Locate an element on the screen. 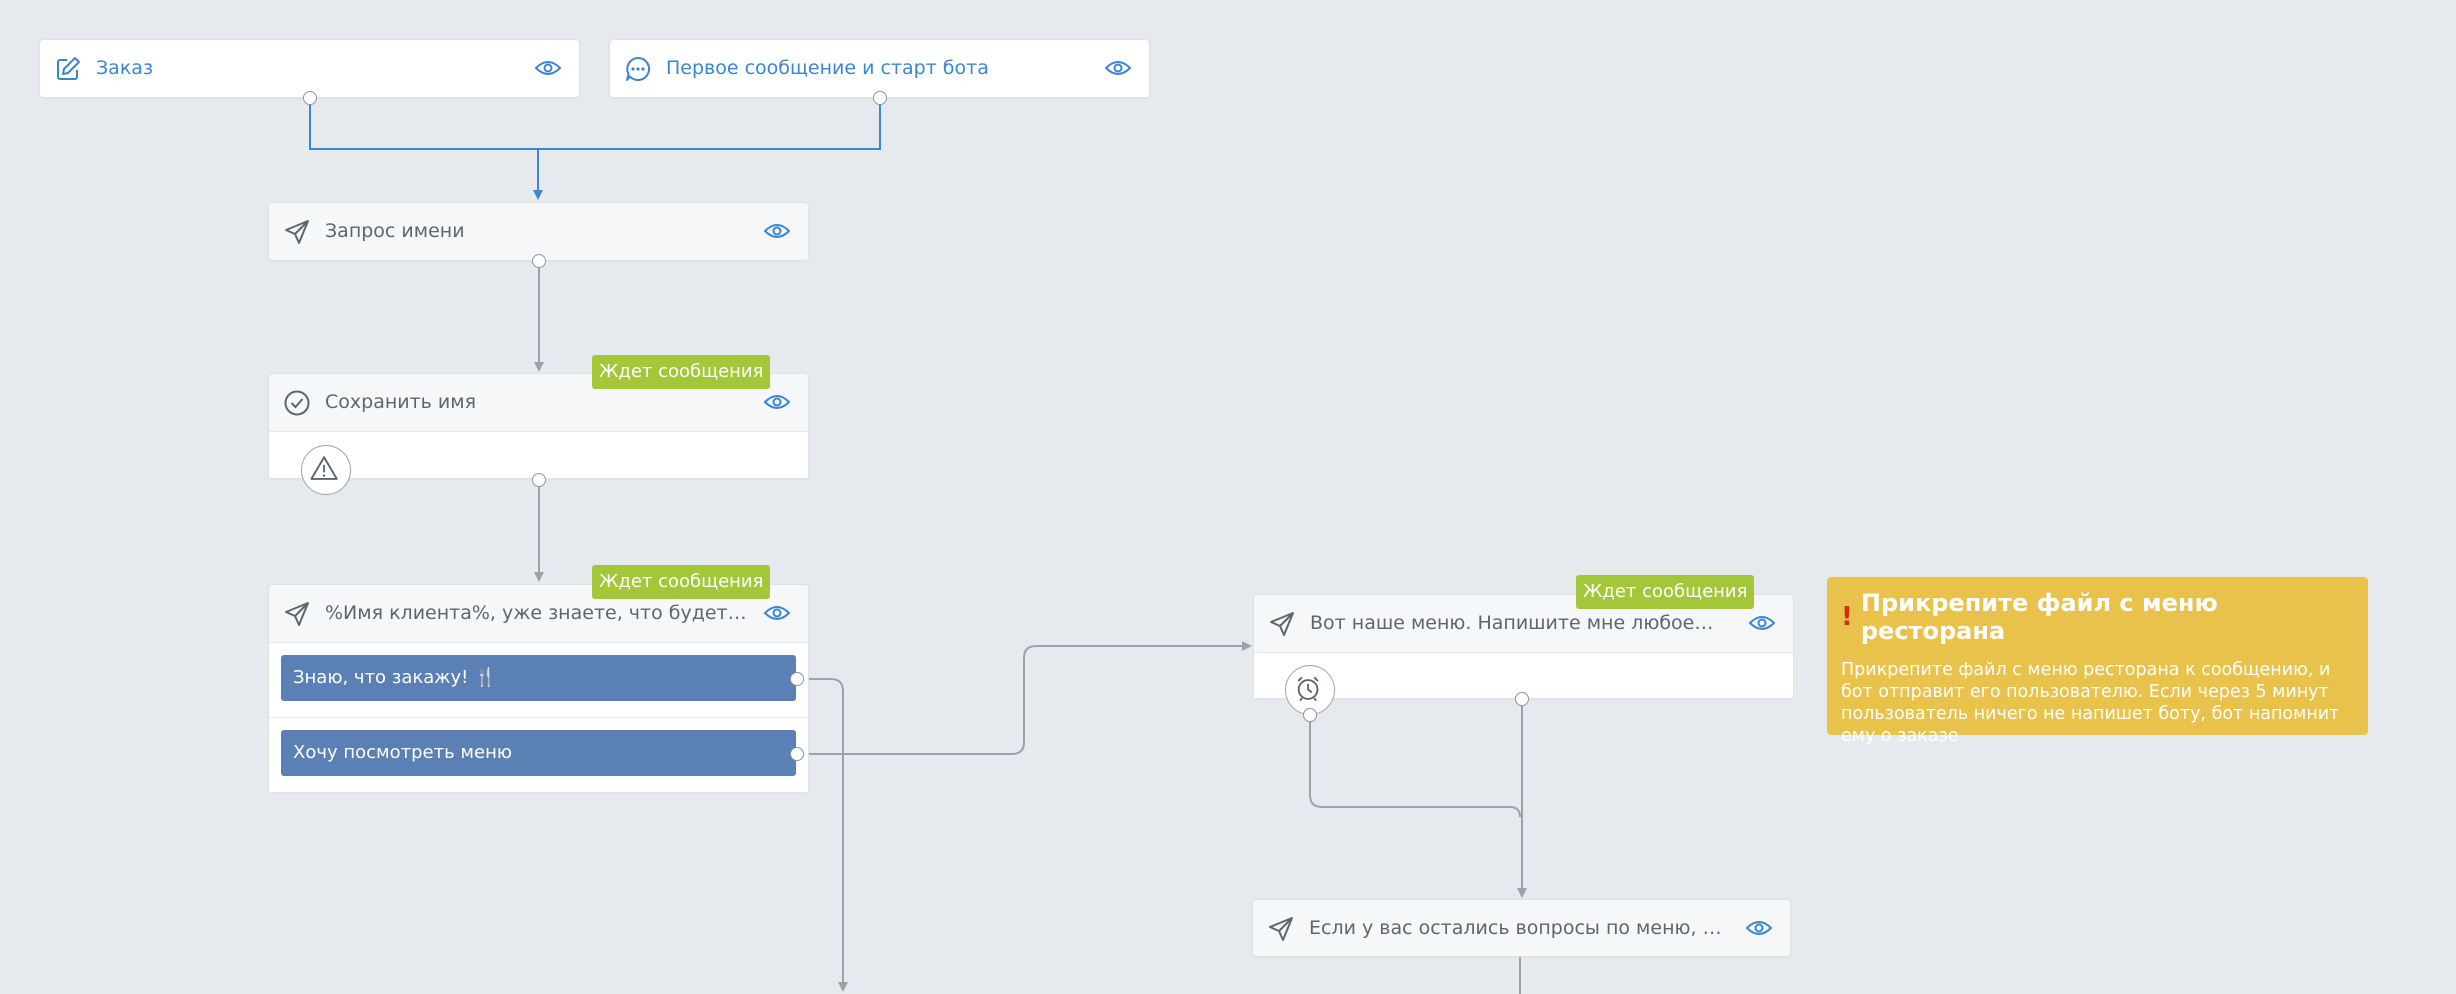  node-title: Запрос имени is located at coordinates (395, 231).